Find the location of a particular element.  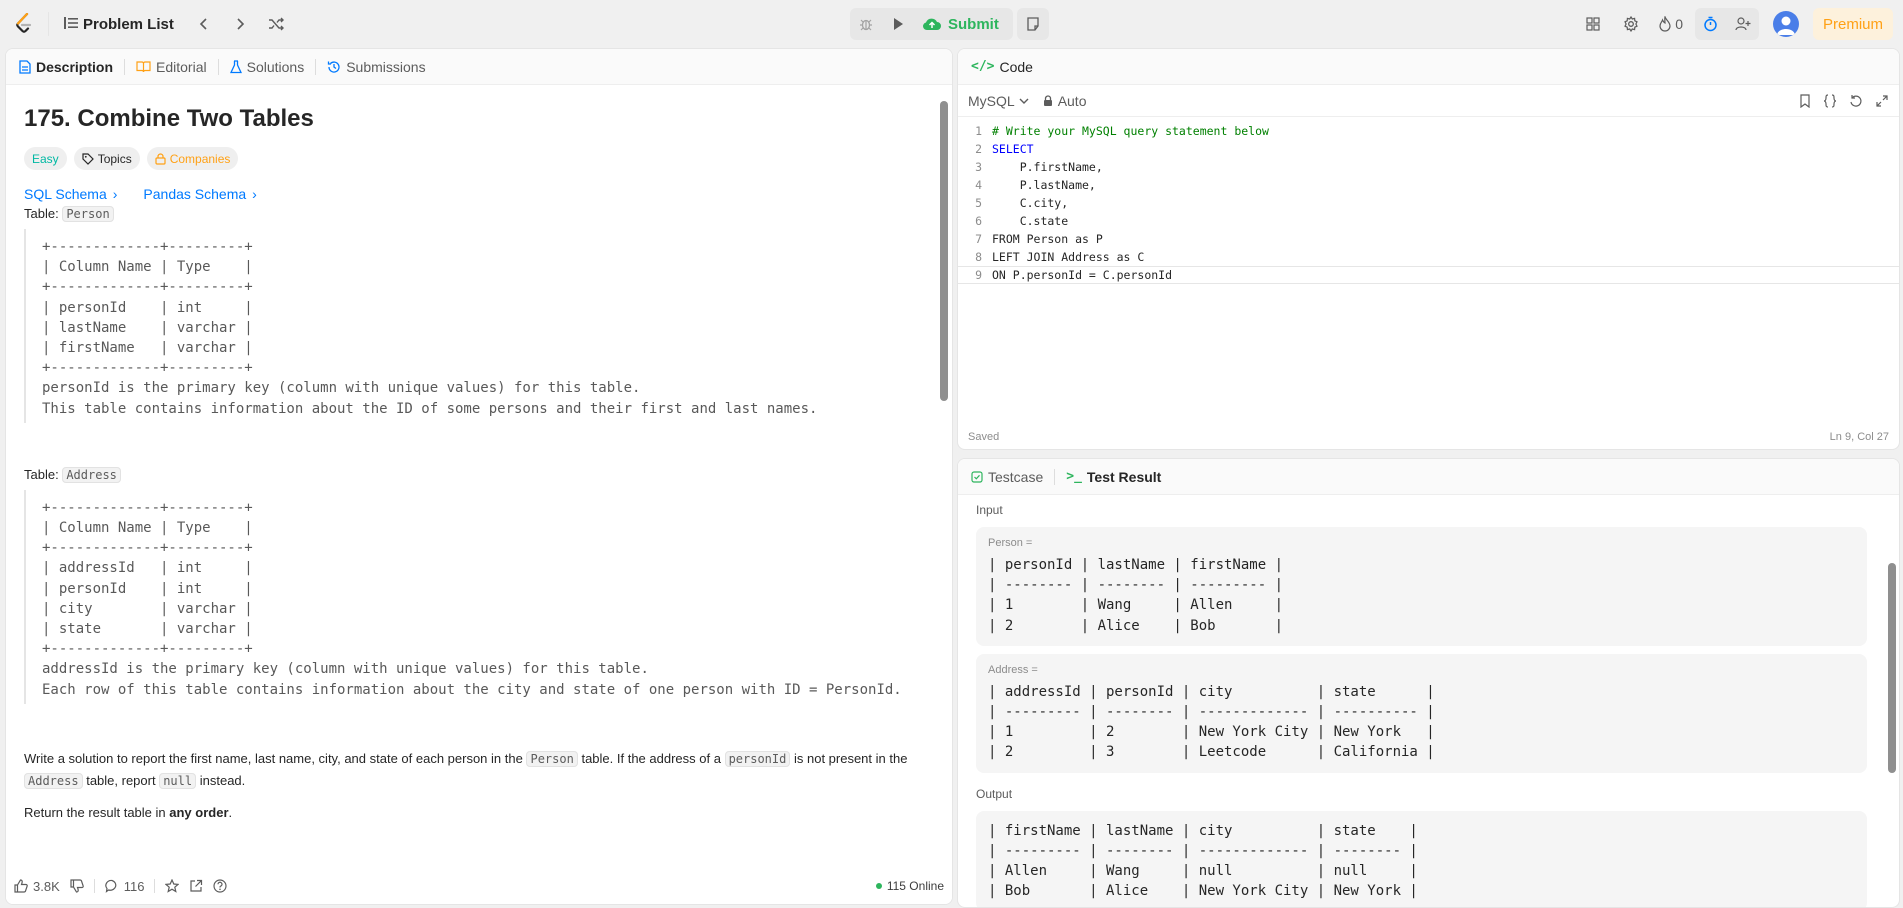

topics-tag: Topics is located at coordinates (106, 158).